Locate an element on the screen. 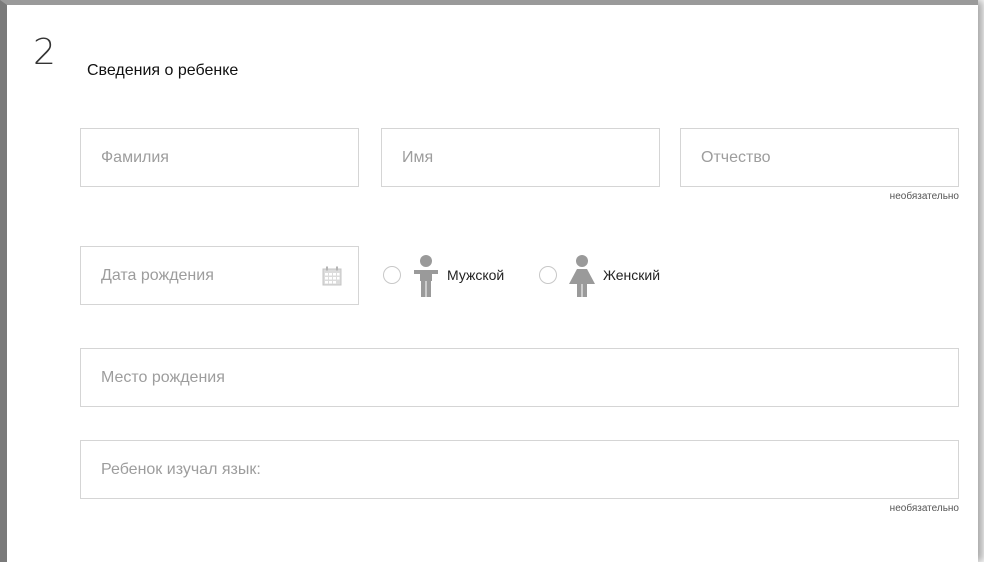  birth-date-field is located at coordinates (219, 275).